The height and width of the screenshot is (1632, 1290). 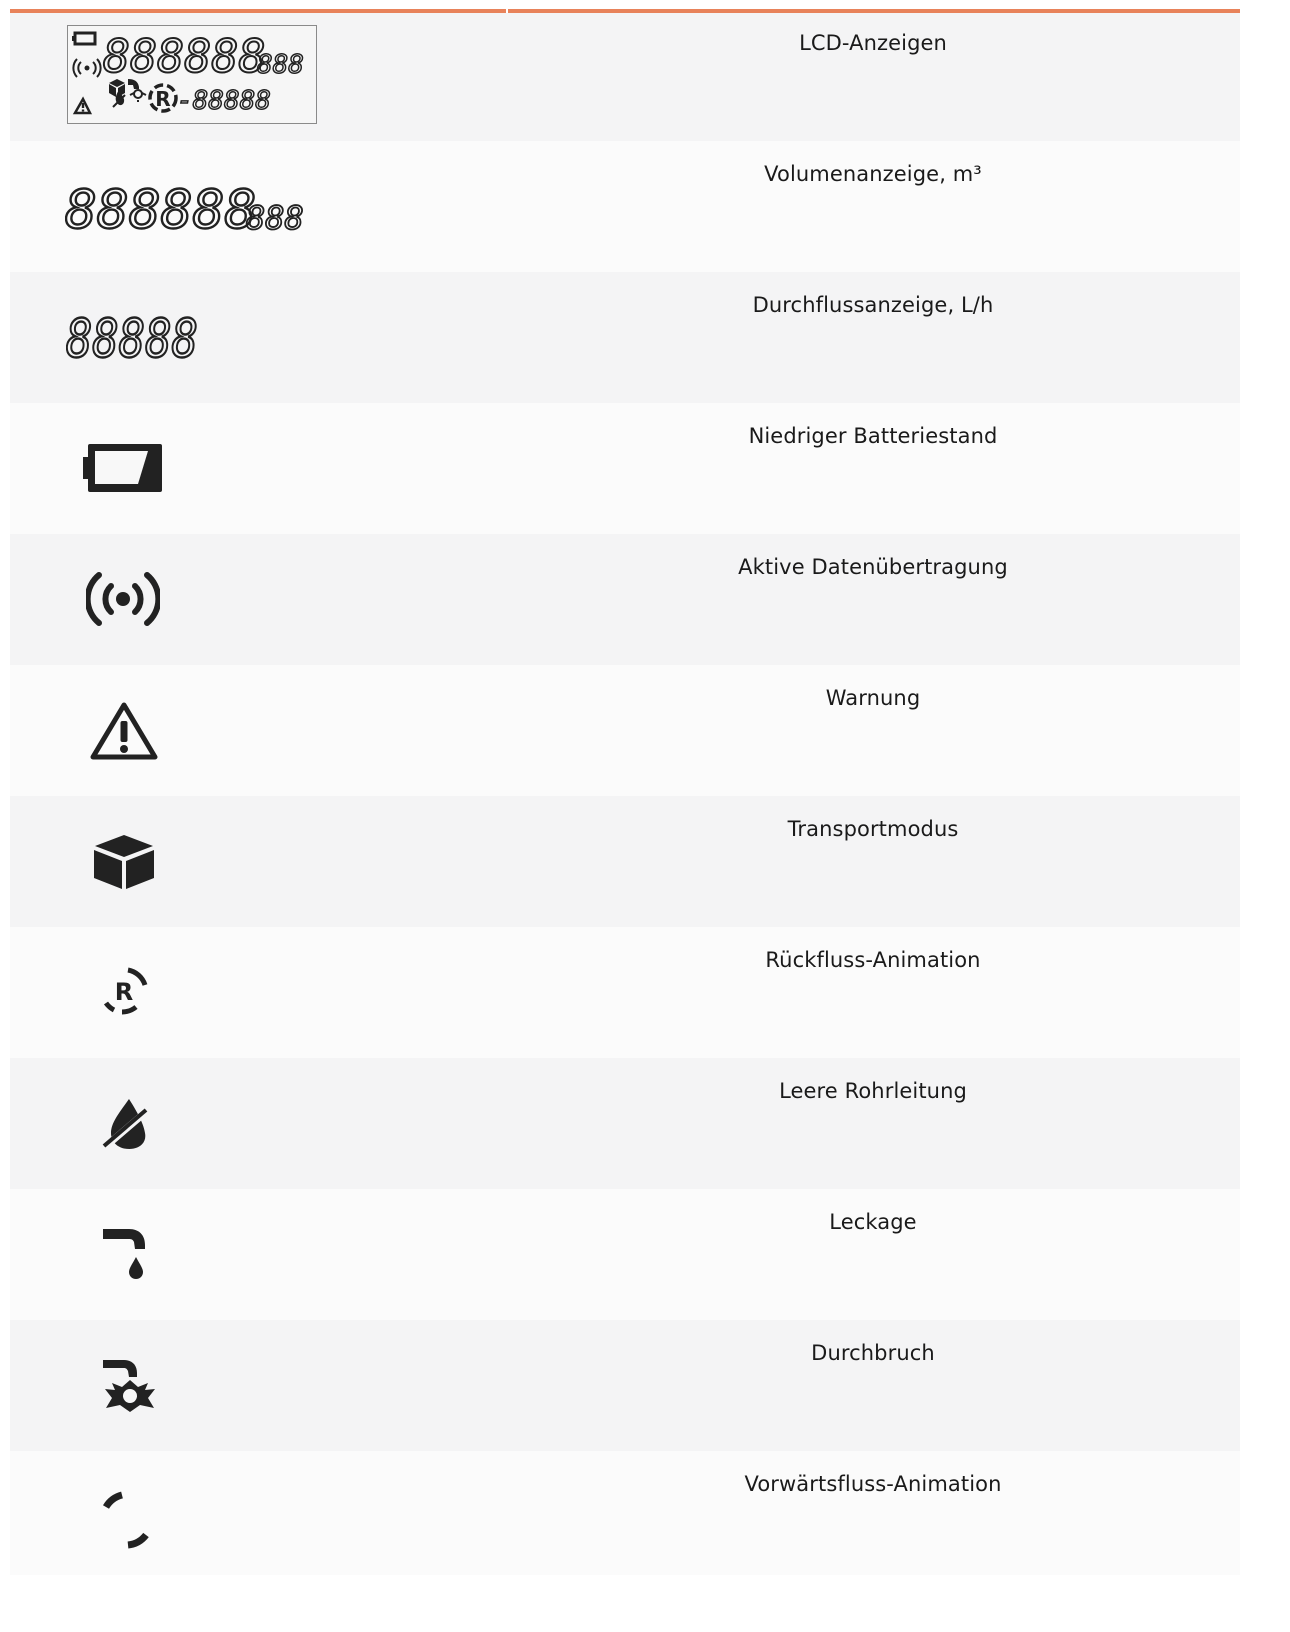 I want to click on row-label: Vorwärtsfluss-Animation, so click(x=873, y=1484).